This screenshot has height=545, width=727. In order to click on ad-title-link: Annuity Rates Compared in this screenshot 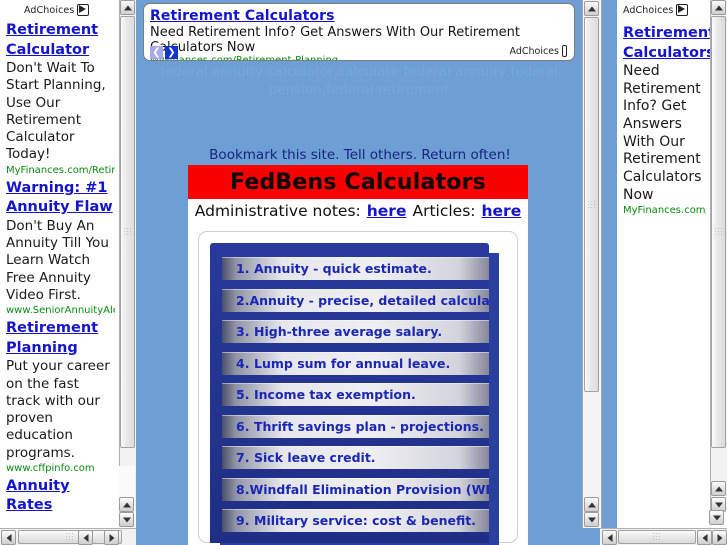, I will do `click(60, 494)`.